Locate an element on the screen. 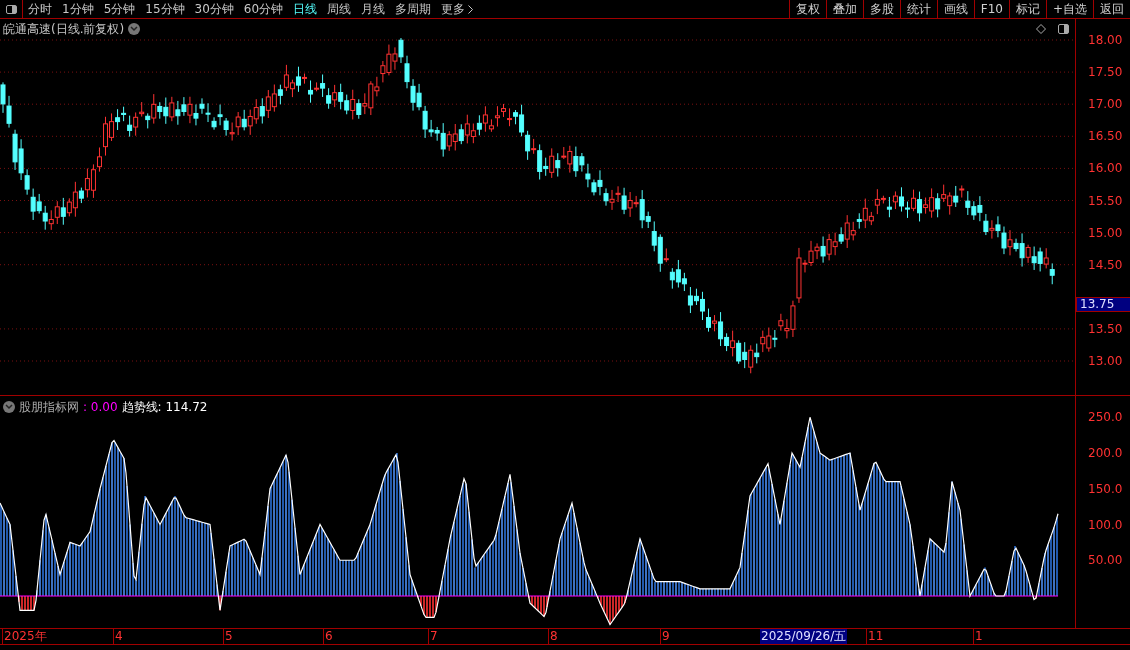 This screenshot has width=1130, height=650. toolbar-button: 画线 is located at coordinates (955, 9).